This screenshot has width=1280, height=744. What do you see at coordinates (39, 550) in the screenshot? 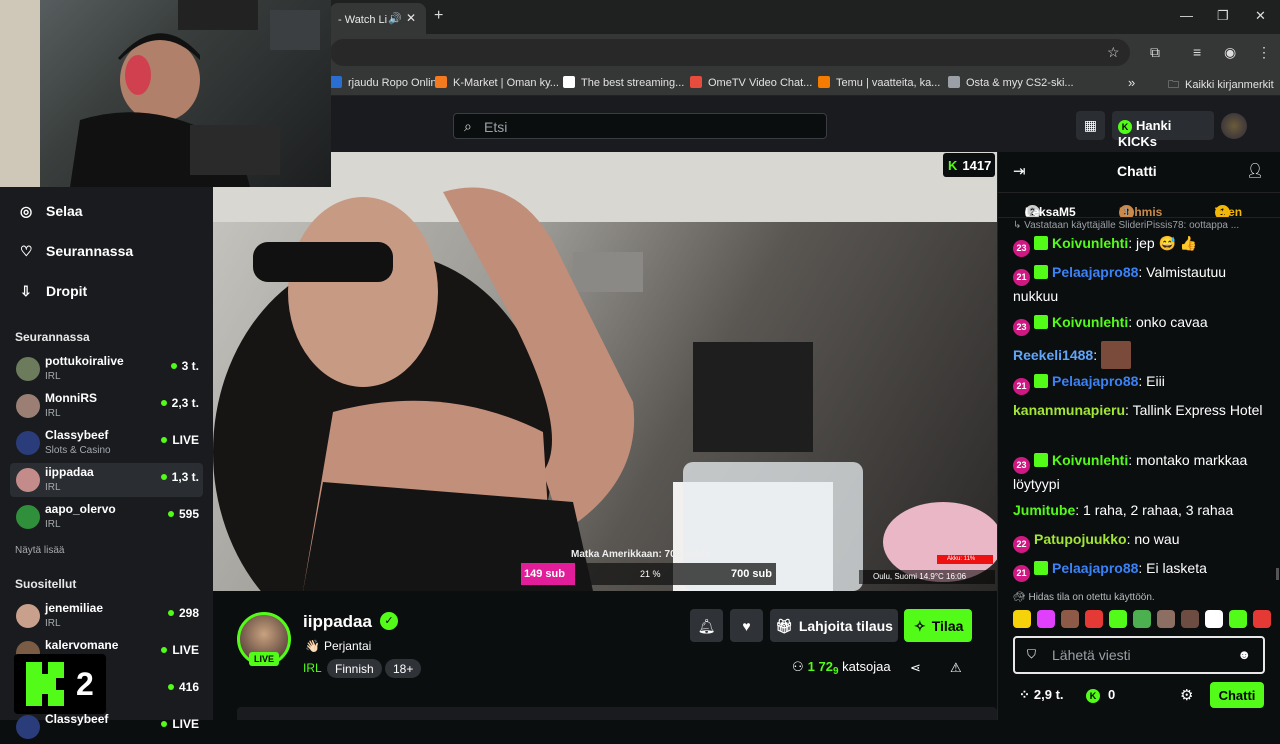
I see `show-more-link: Näytä lisää` at bounding box center [39, 550].